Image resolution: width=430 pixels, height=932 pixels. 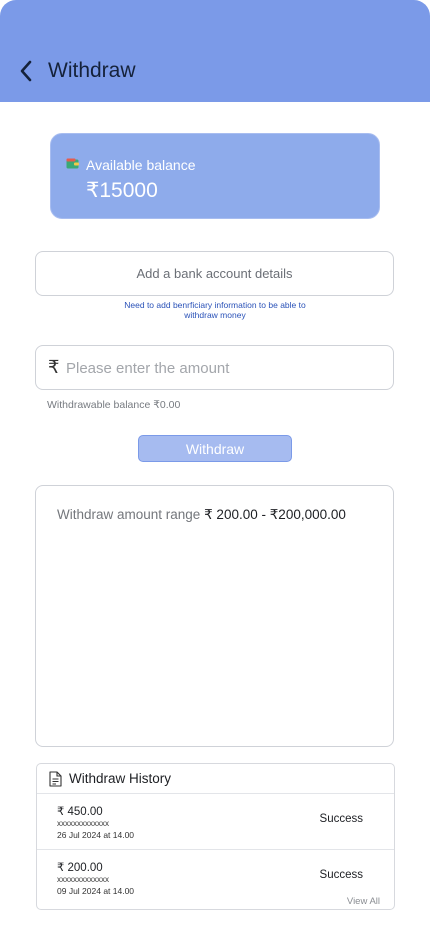 I want to click on app-header: Withdraw, so click(x=215, y=51).